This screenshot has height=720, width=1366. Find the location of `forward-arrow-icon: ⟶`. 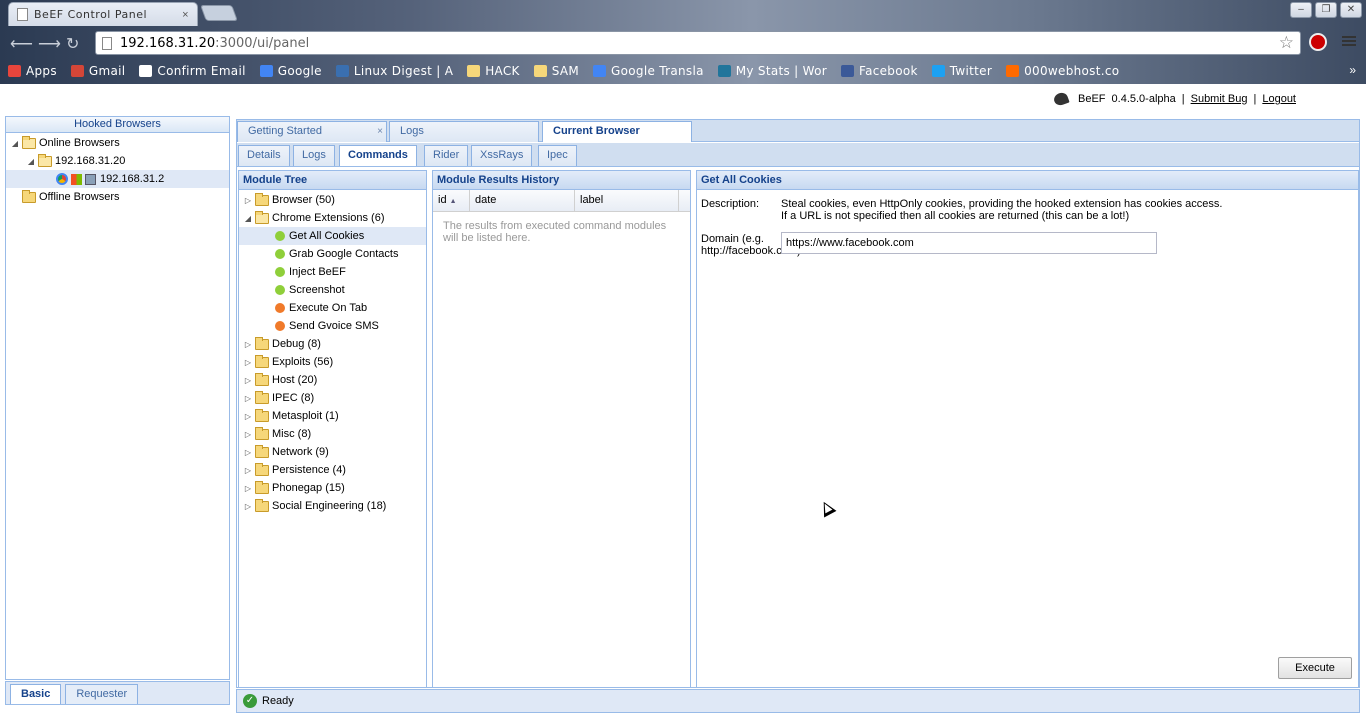

forward-arrow-icon: ⟶ is located at coordinates (49, 44).